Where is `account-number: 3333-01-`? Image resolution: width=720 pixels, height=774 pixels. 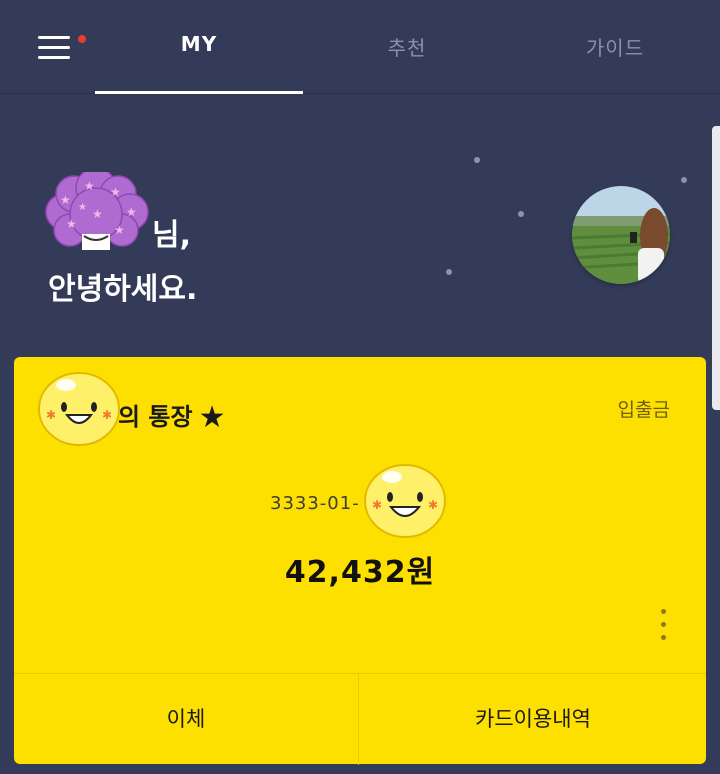 account-number: 3333-01- is located at coordinates (315, 503).